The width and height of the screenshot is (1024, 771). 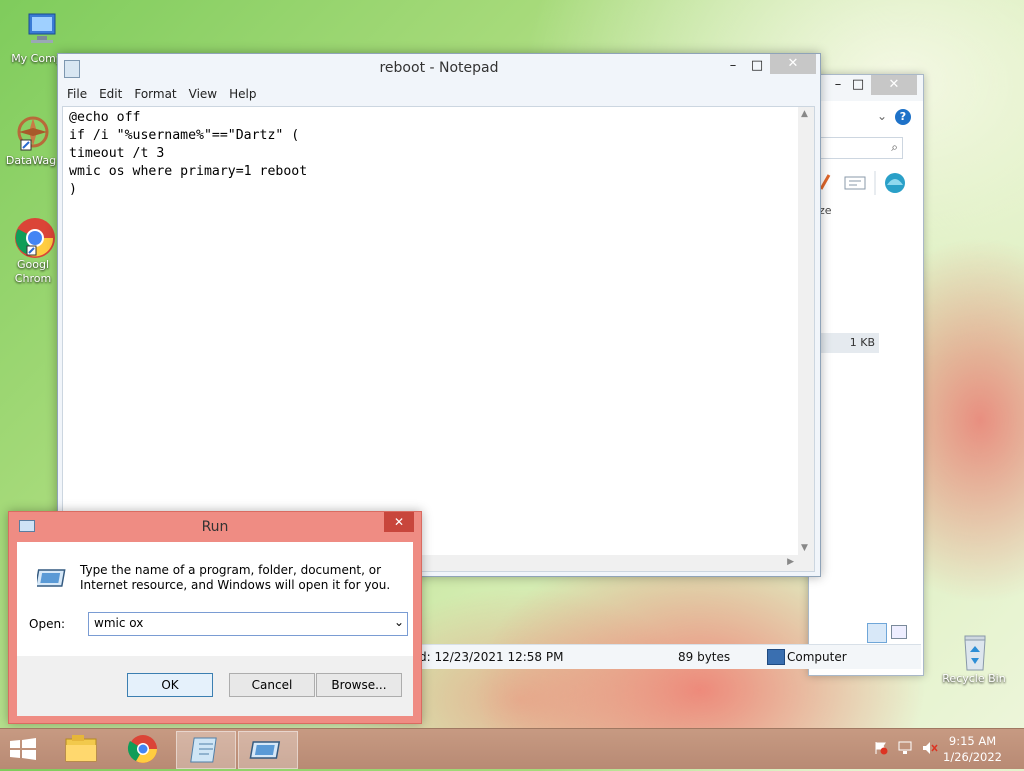 What do you see at coordinates (243, 94) in the screenshot?
I see `menu-help: Help` at bounding box center [243, 94].